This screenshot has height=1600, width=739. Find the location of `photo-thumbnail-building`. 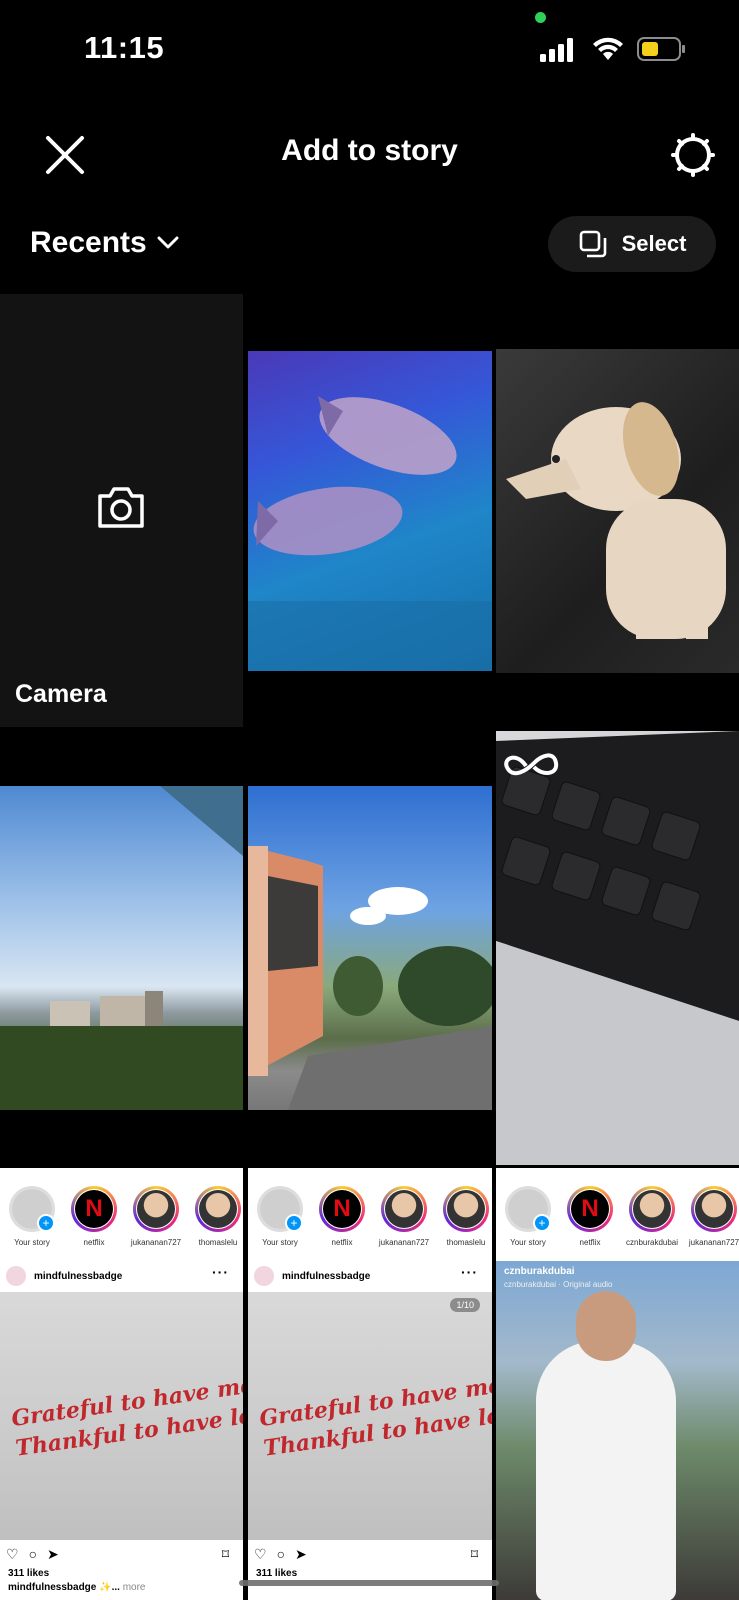

photo-thumbnail-building is located at coordinates (370, 948).